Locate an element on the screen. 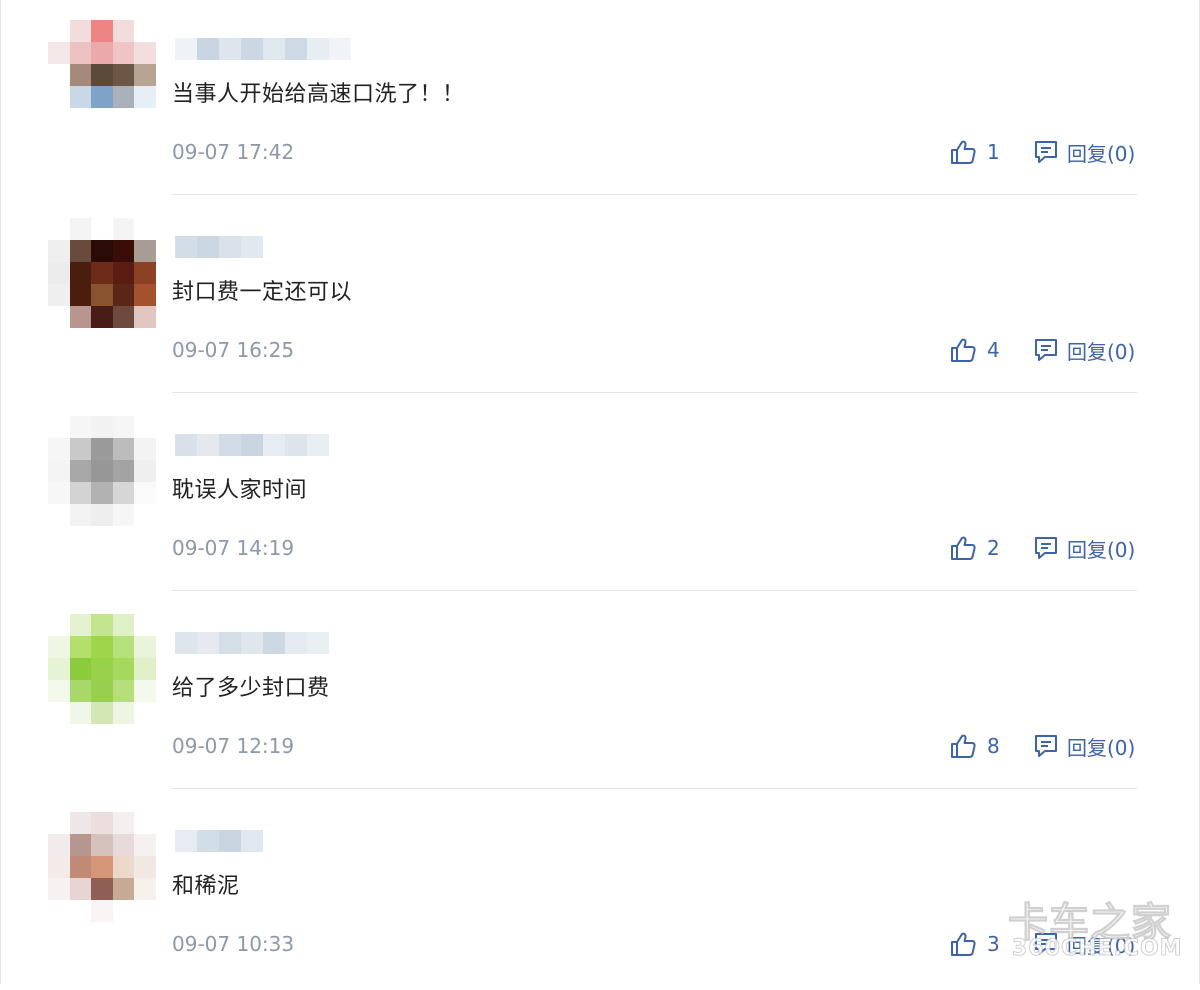 The height and width of the screenshot is (990, 1200). like-count: 2 is located at coordinates (993, 548).